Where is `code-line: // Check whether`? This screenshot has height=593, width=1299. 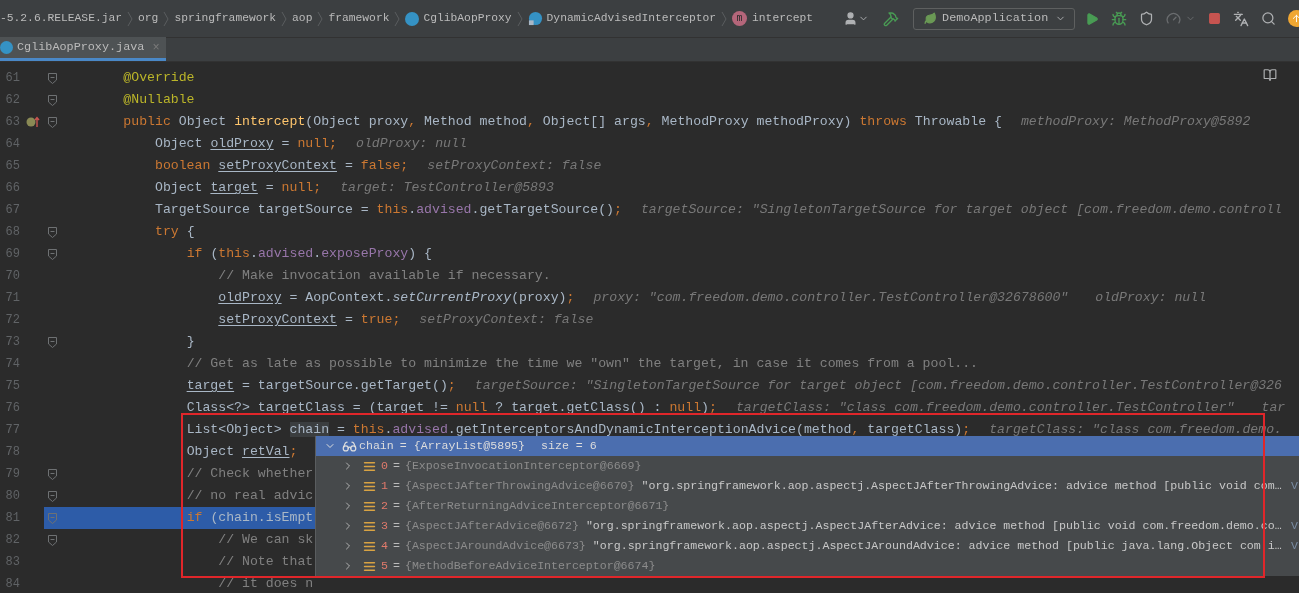
code-line: // Check whether is located at coordinates (249, 474).